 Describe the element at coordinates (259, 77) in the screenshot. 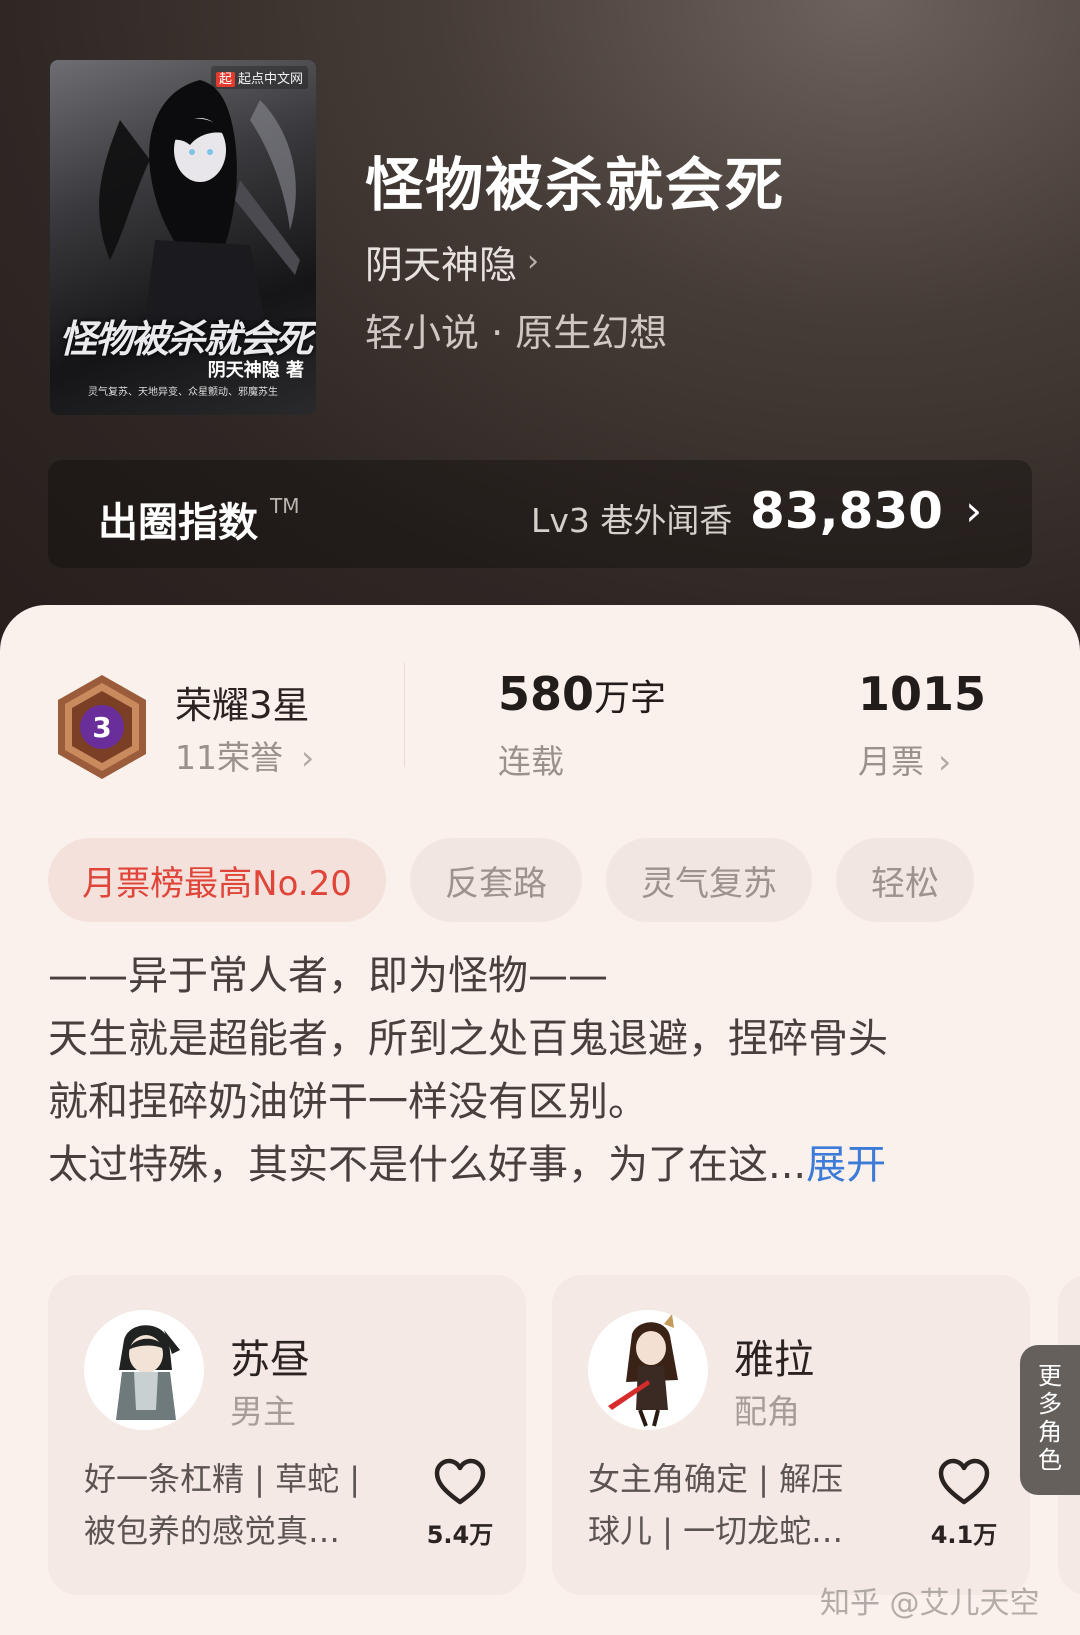

I see `cover-publisher-badge: 起起点中文网` at that location.